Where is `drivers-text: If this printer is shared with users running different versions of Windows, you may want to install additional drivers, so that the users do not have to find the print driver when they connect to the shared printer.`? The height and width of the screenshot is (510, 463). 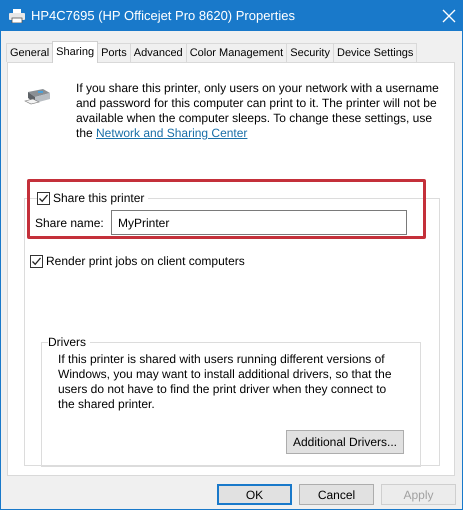
drivers-text: If this printer is shared with users running different versions of Windows, you may want to install additional drivers, so that the users do not have to find the print driver when they connect to the shared printer. is located at coordinates (225, 382).